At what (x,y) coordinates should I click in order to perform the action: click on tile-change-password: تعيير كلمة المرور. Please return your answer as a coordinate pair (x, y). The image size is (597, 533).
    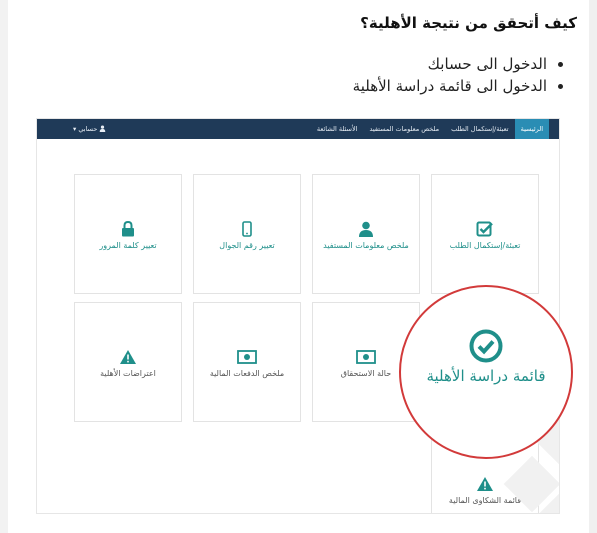
    Looking at the image, I should click on (128, 234).